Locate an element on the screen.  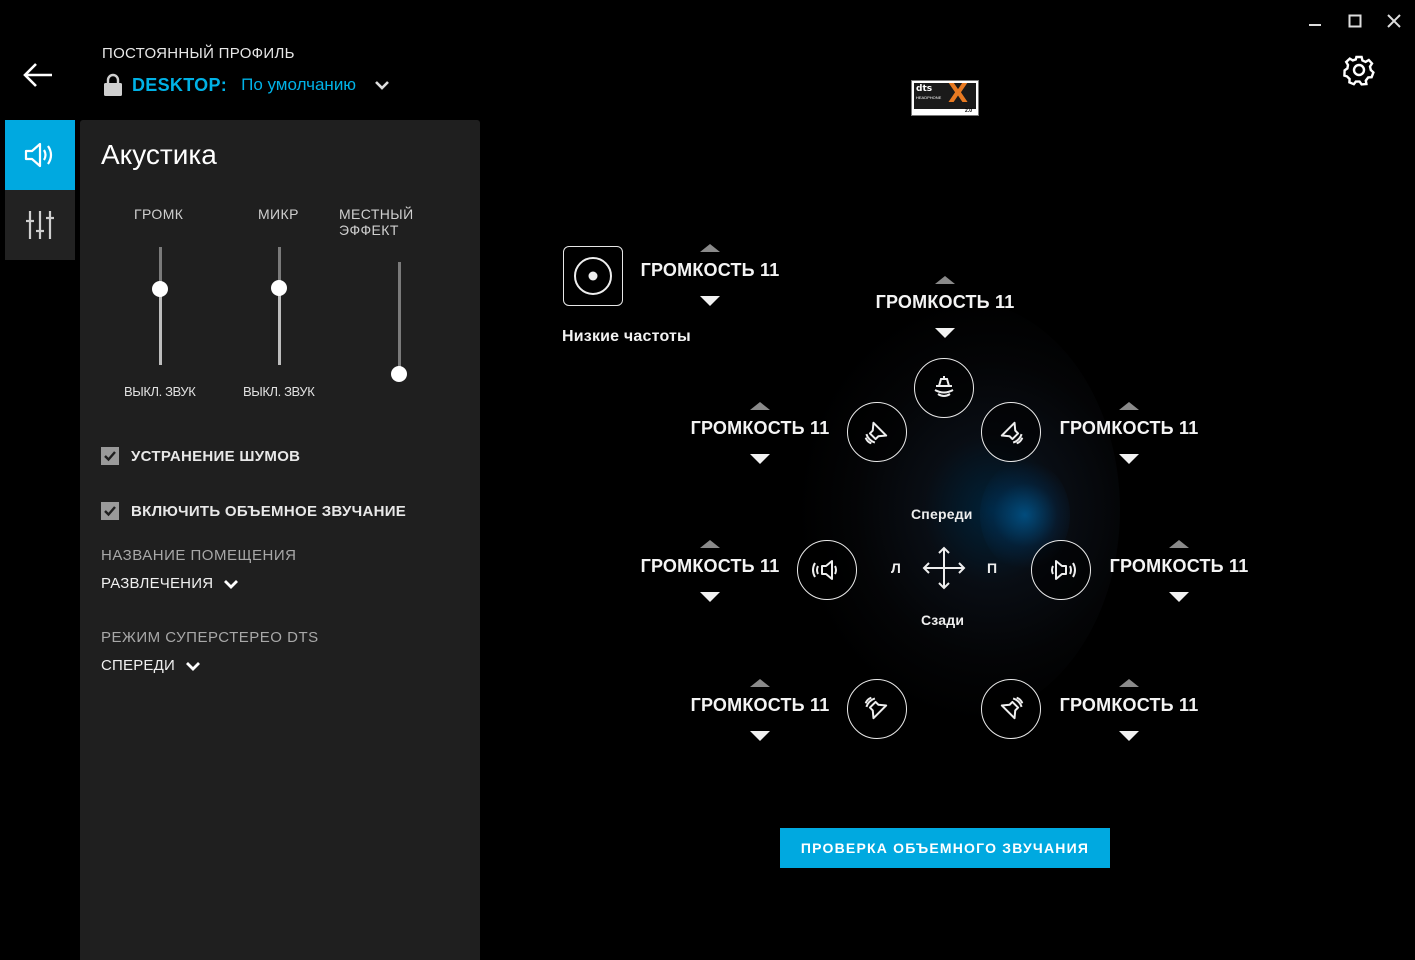
move-arrows-icon is located at coordinates (944, 568).